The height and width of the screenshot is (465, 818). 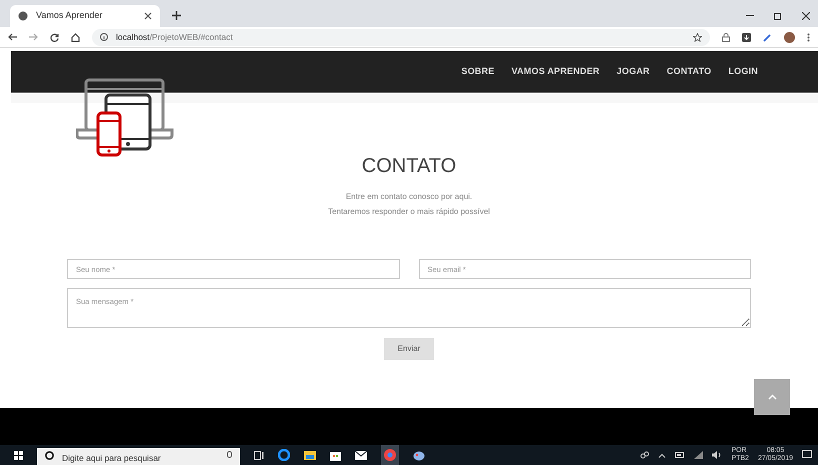 I want to click on download-extension-icon, so click(x=746, y=37).